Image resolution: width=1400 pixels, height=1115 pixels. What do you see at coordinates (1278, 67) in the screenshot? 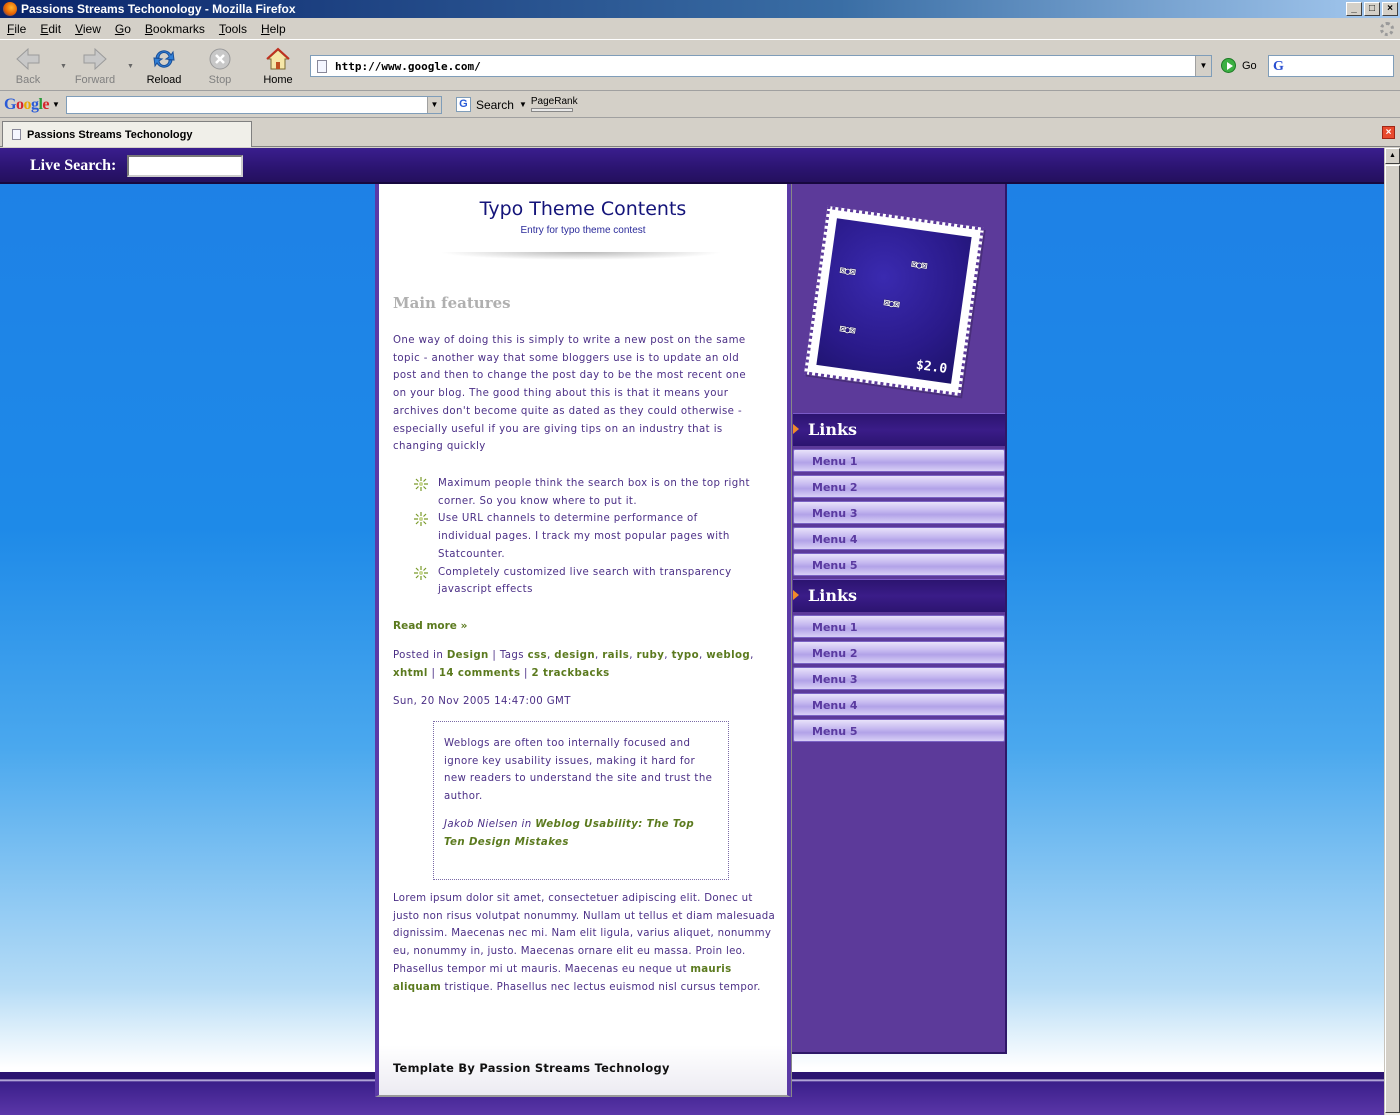
I see `google-search-engine-icon: G` at bounding box center [1278, 67].